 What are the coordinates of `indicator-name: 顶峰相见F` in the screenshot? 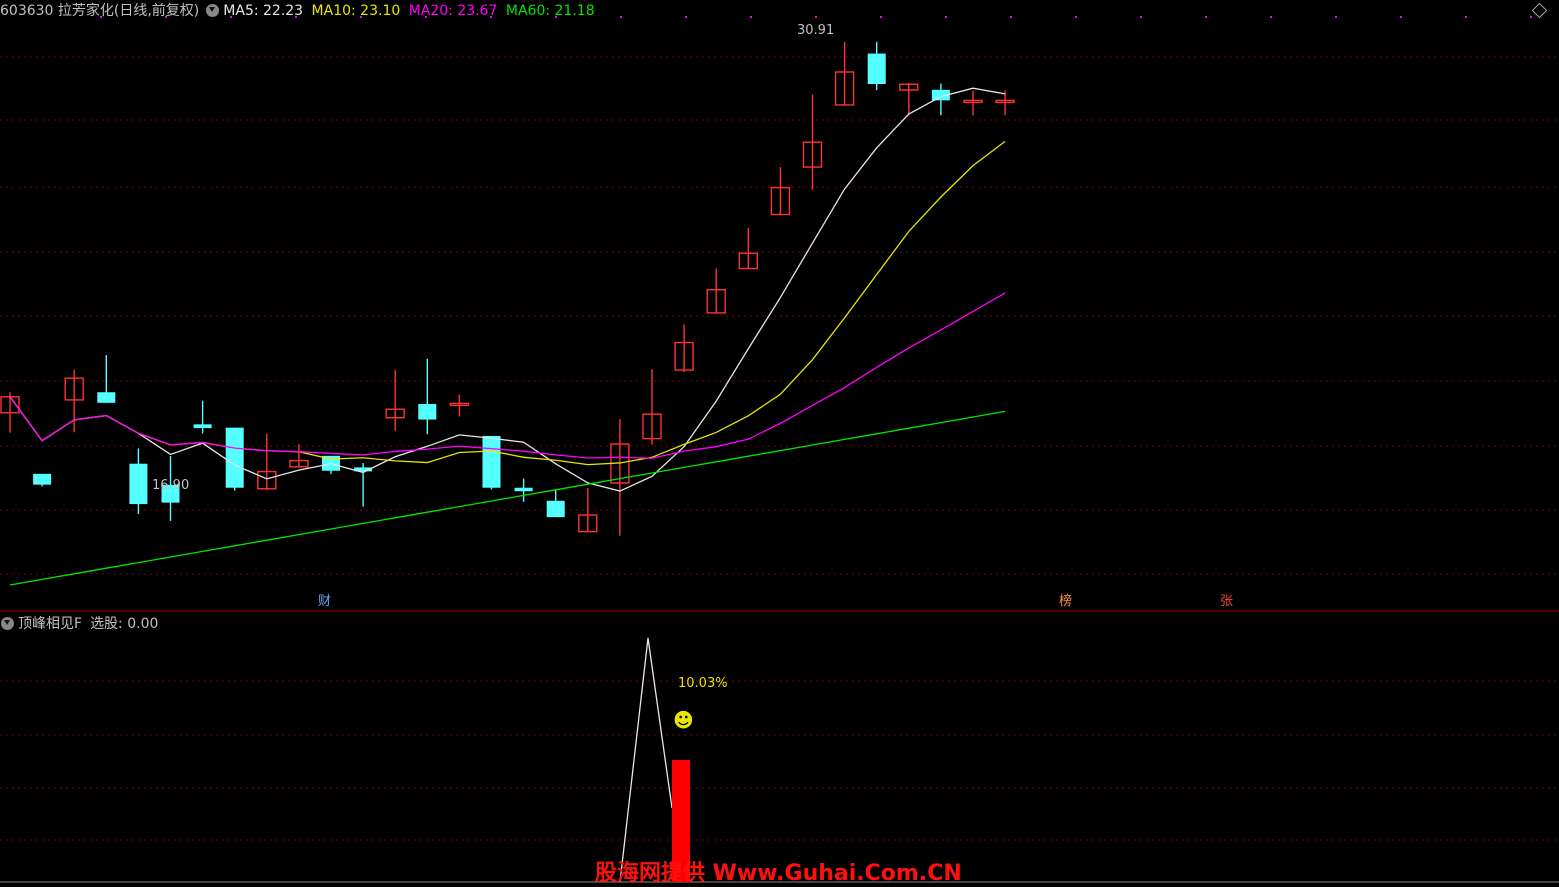 It's located at (50, 624).